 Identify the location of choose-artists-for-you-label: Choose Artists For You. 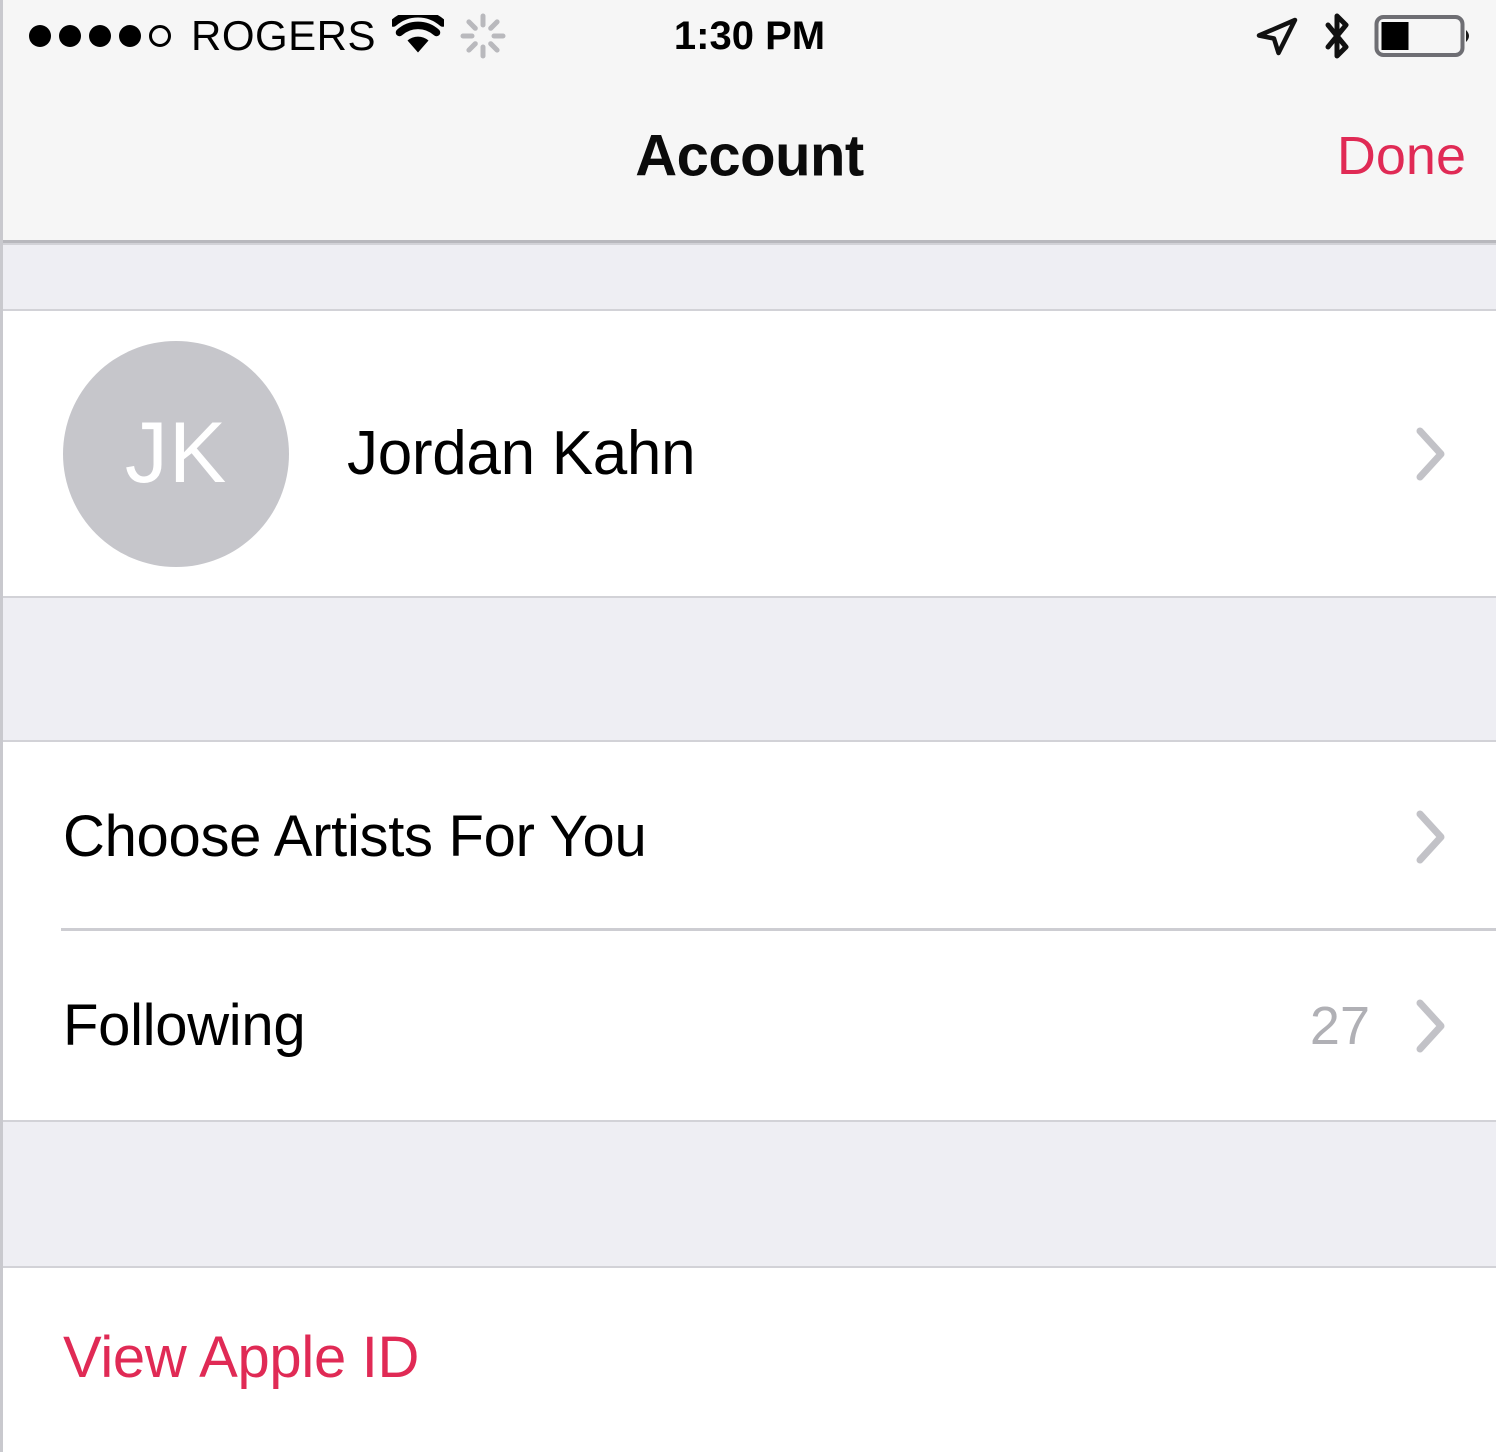
(355, 836).